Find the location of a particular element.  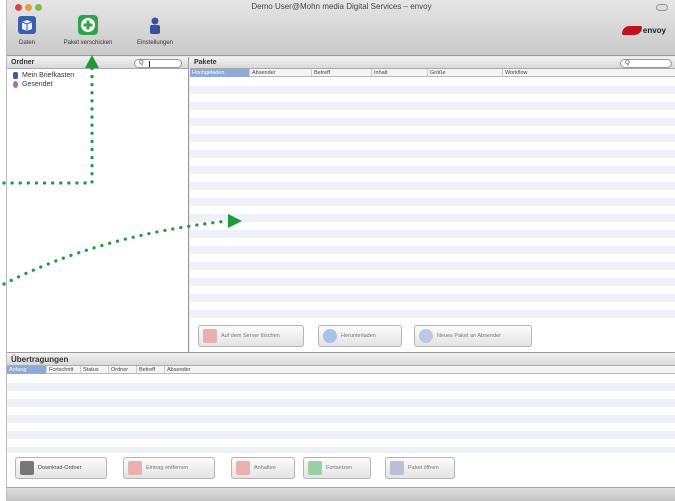

column-groesse: Größe is located at coordinates (465, 73).